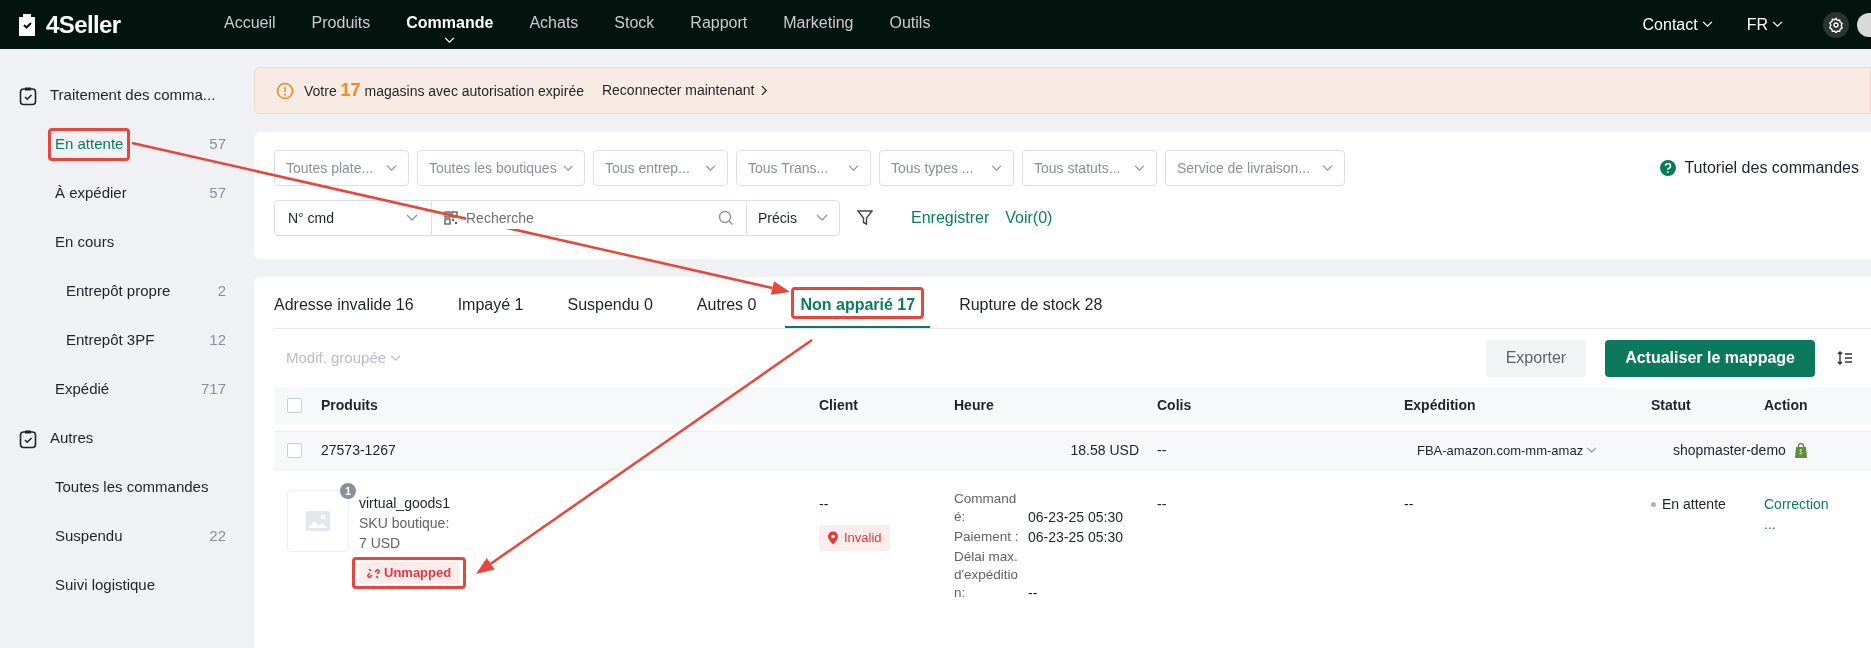  What do you see at coordinates (350, 405) in the screenshot?
I see `column-header: Produits` at bounding box center [350, 405].